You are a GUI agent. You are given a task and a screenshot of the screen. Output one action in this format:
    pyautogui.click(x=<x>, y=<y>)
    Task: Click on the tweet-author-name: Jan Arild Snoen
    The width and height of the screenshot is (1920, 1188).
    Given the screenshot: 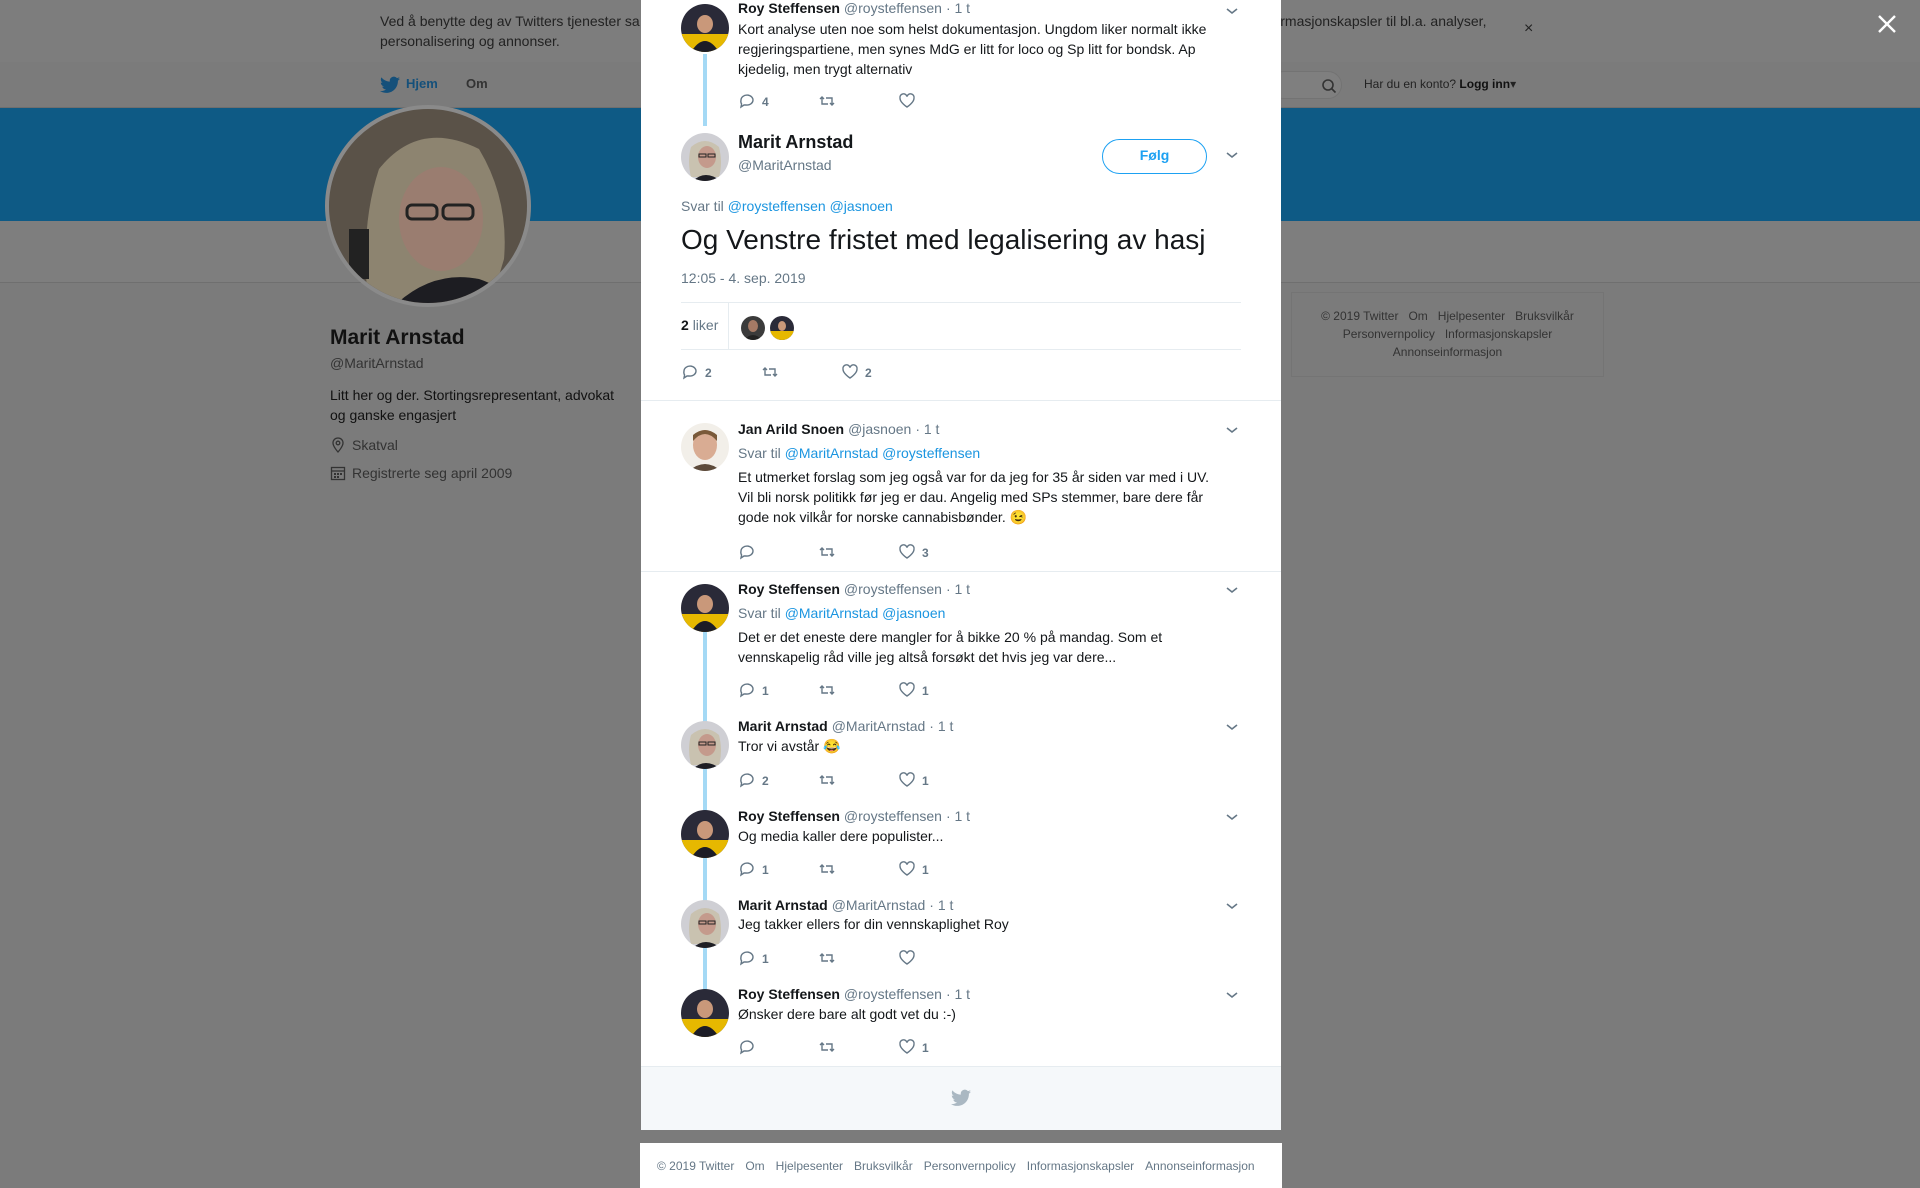 What is the action you would take?
    pyautogui.click(x=791, y=429)
    